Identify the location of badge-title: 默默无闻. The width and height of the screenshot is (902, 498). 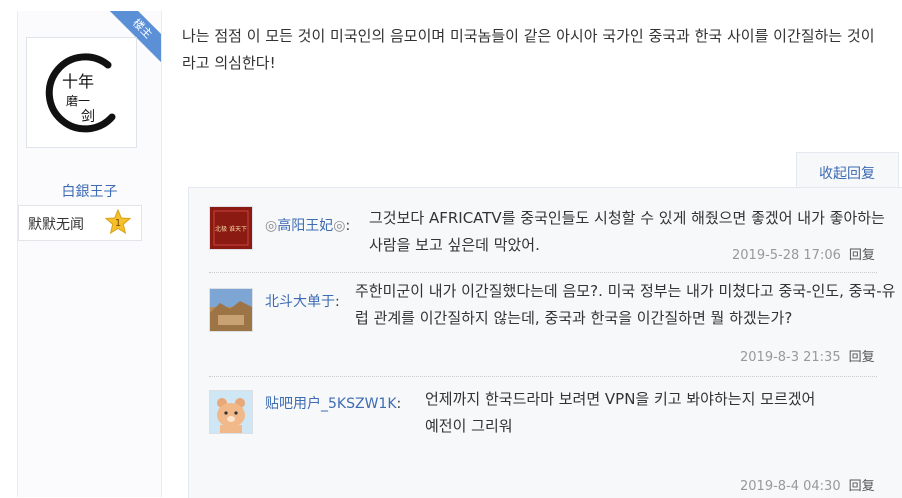
(56, 225).